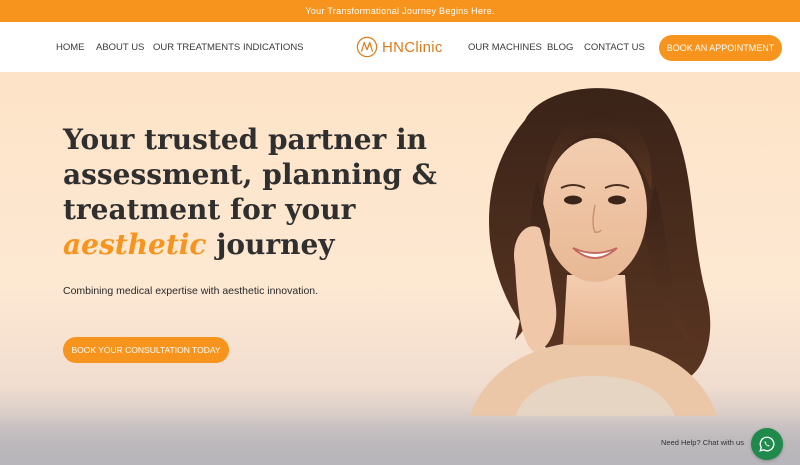 This screenshot has width=800, height=465. What do you see at coordinates (720, 48) in the screenshot?
I see `book-appointment-button: BOOK AN APPOINTMENT` at bounding box center [720, 48].